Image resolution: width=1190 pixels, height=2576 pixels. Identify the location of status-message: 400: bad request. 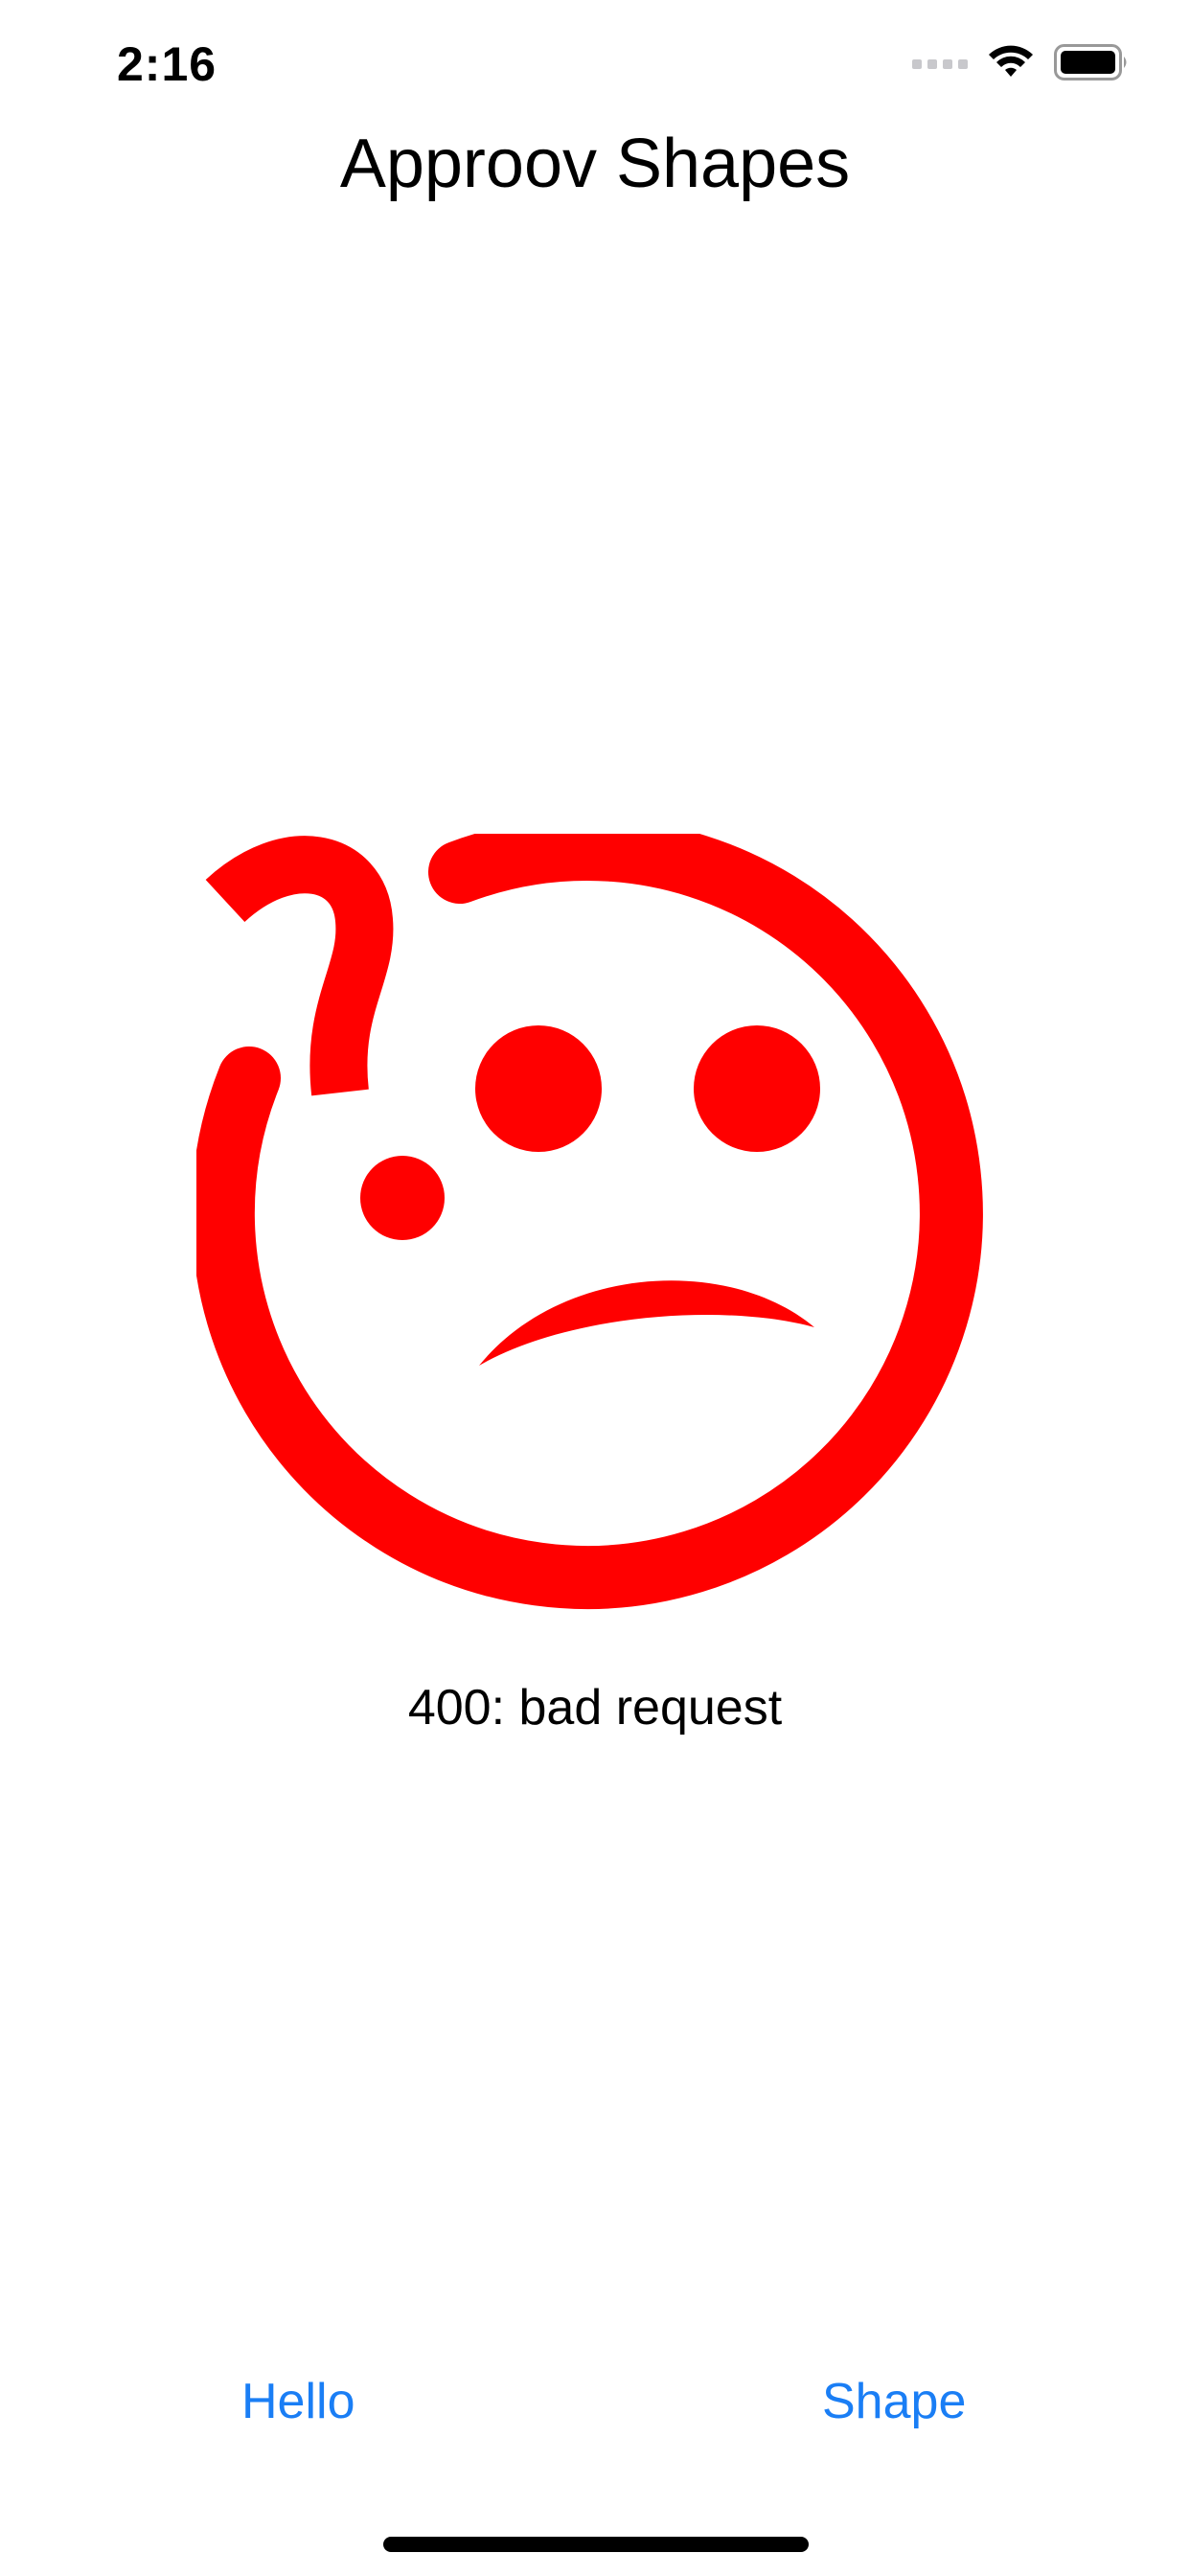
(595, 1708).